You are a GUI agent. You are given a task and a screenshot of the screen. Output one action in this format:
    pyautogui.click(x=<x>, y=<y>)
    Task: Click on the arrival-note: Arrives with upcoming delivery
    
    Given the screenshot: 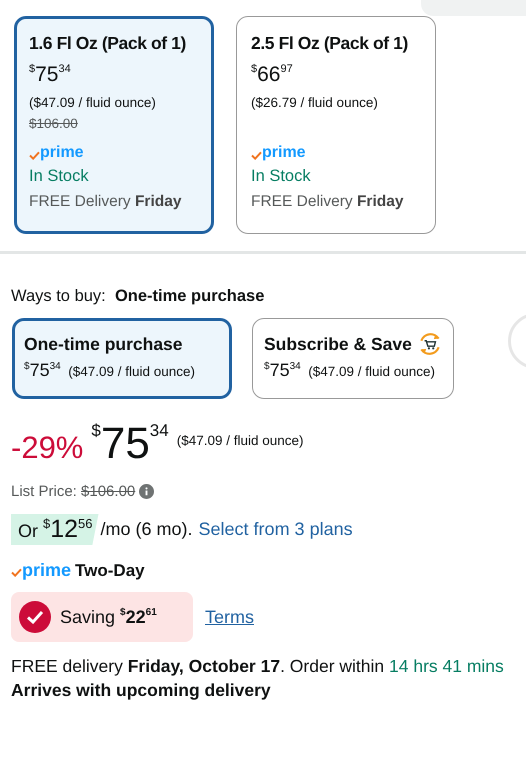 What is the action you would take?
    pyautogui.click(x=141, y=690)
    